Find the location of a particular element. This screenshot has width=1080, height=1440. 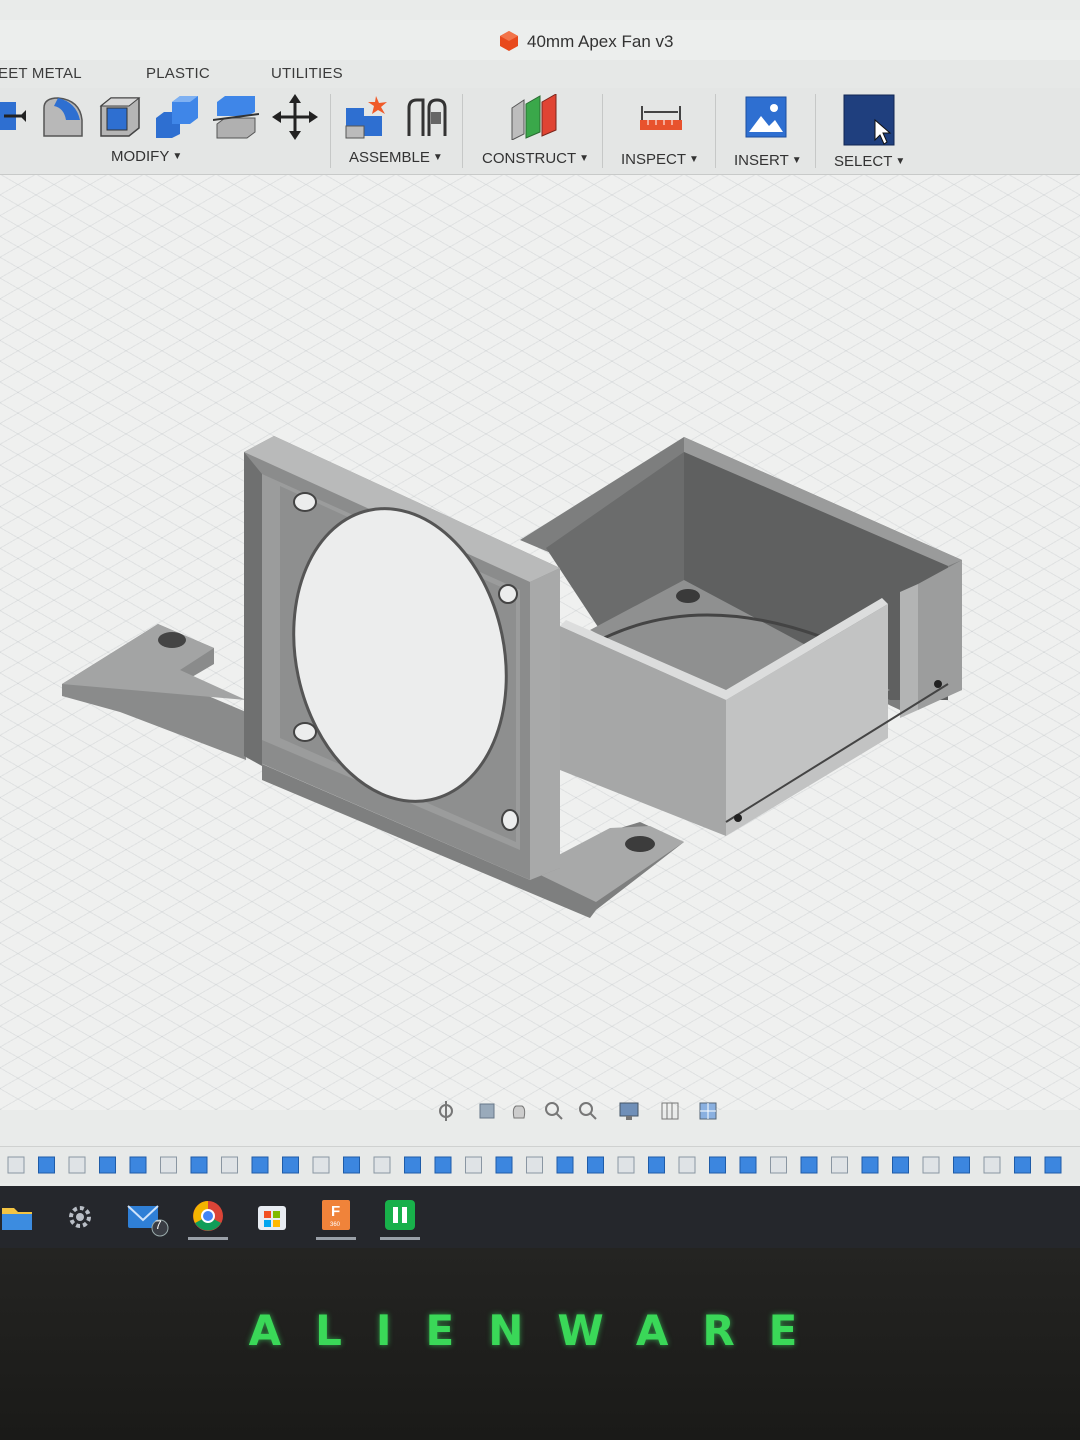

mail-button: 7 is located at coordinates (146, 1217).